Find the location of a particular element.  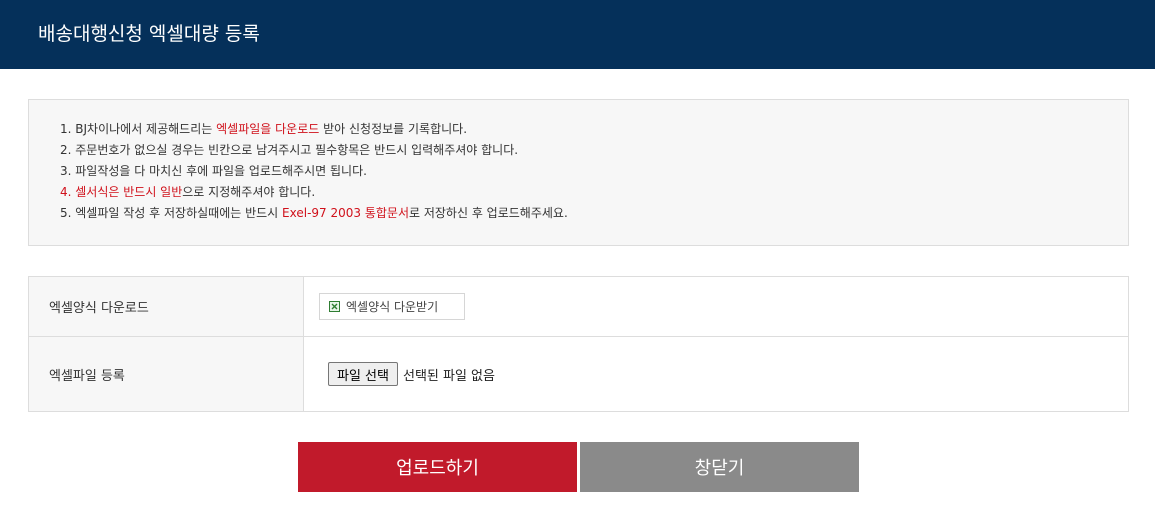

download-template-label: 엑셀양식 다운받기 is located at coordinates (392, 307).